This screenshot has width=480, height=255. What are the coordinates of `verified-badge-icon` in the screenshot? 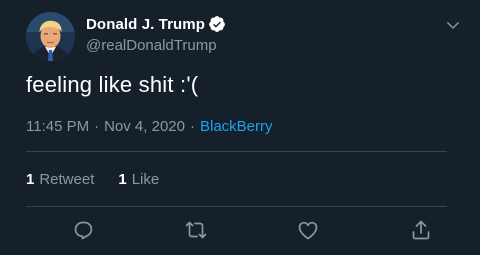 It's located at (217, 24).